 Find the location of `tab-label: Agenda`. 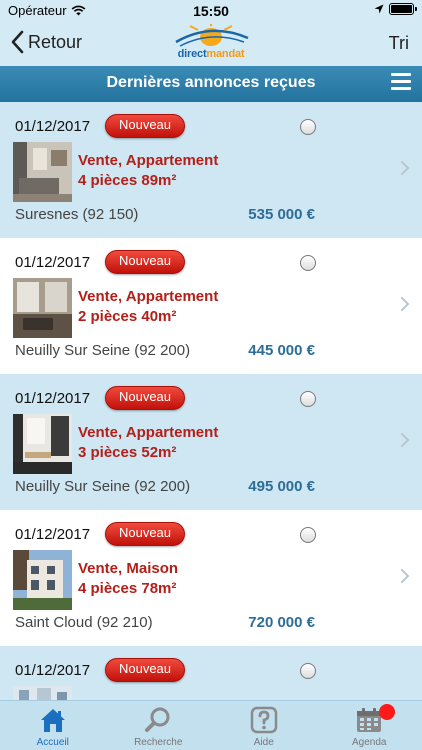

tab-label: Agenda is located at coordinates (369, 742).